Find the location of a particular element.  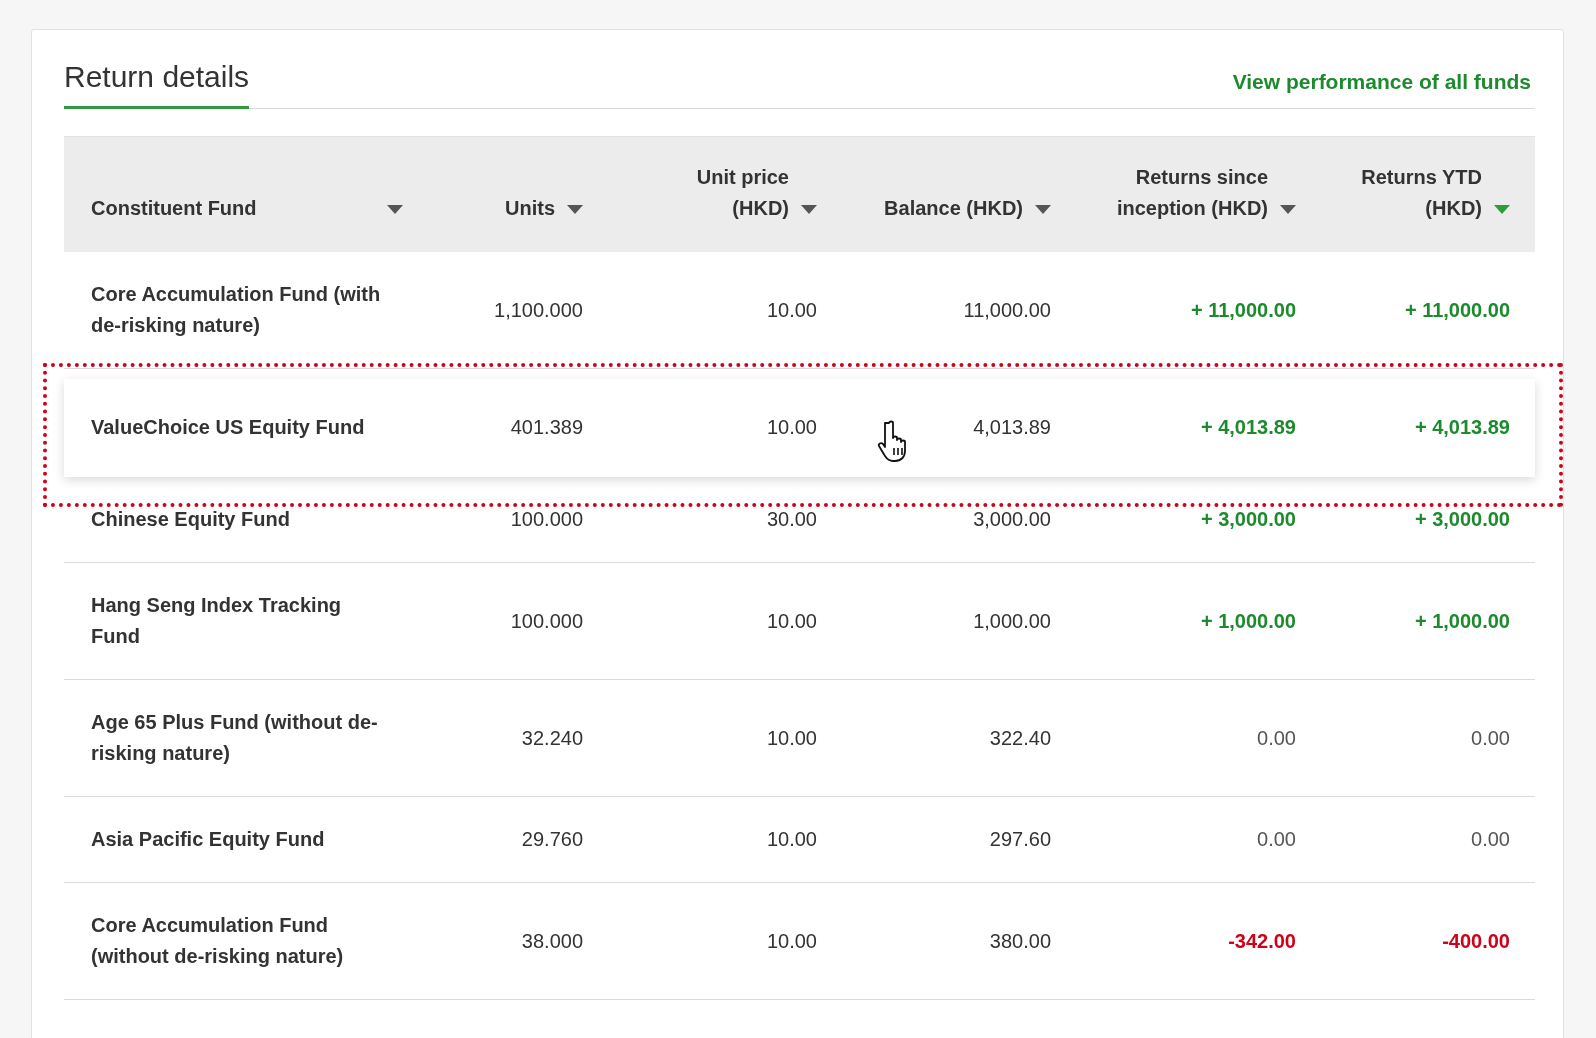

units-cell-text: 1,100.000 is located at coordinates (538, 310).